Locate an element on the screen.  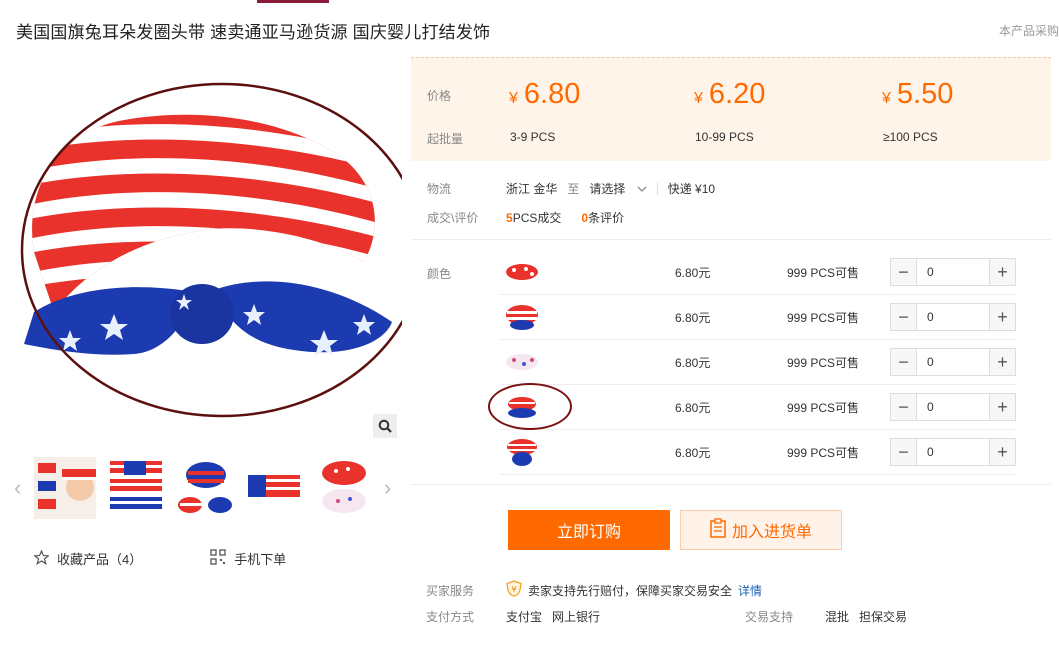
mobile-order-link: 手机下单 is located at coordinates (260, 558).